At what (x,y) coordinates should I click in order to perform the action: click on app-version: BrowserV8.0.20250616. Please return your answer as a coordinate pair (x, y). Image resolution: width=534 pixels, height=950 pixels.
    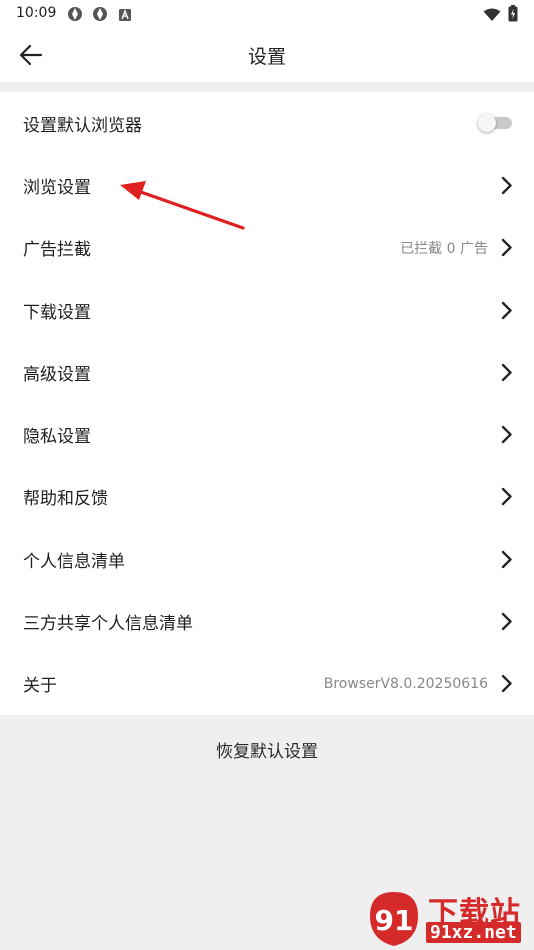
    Looking at the image, I should click on (405, 683).